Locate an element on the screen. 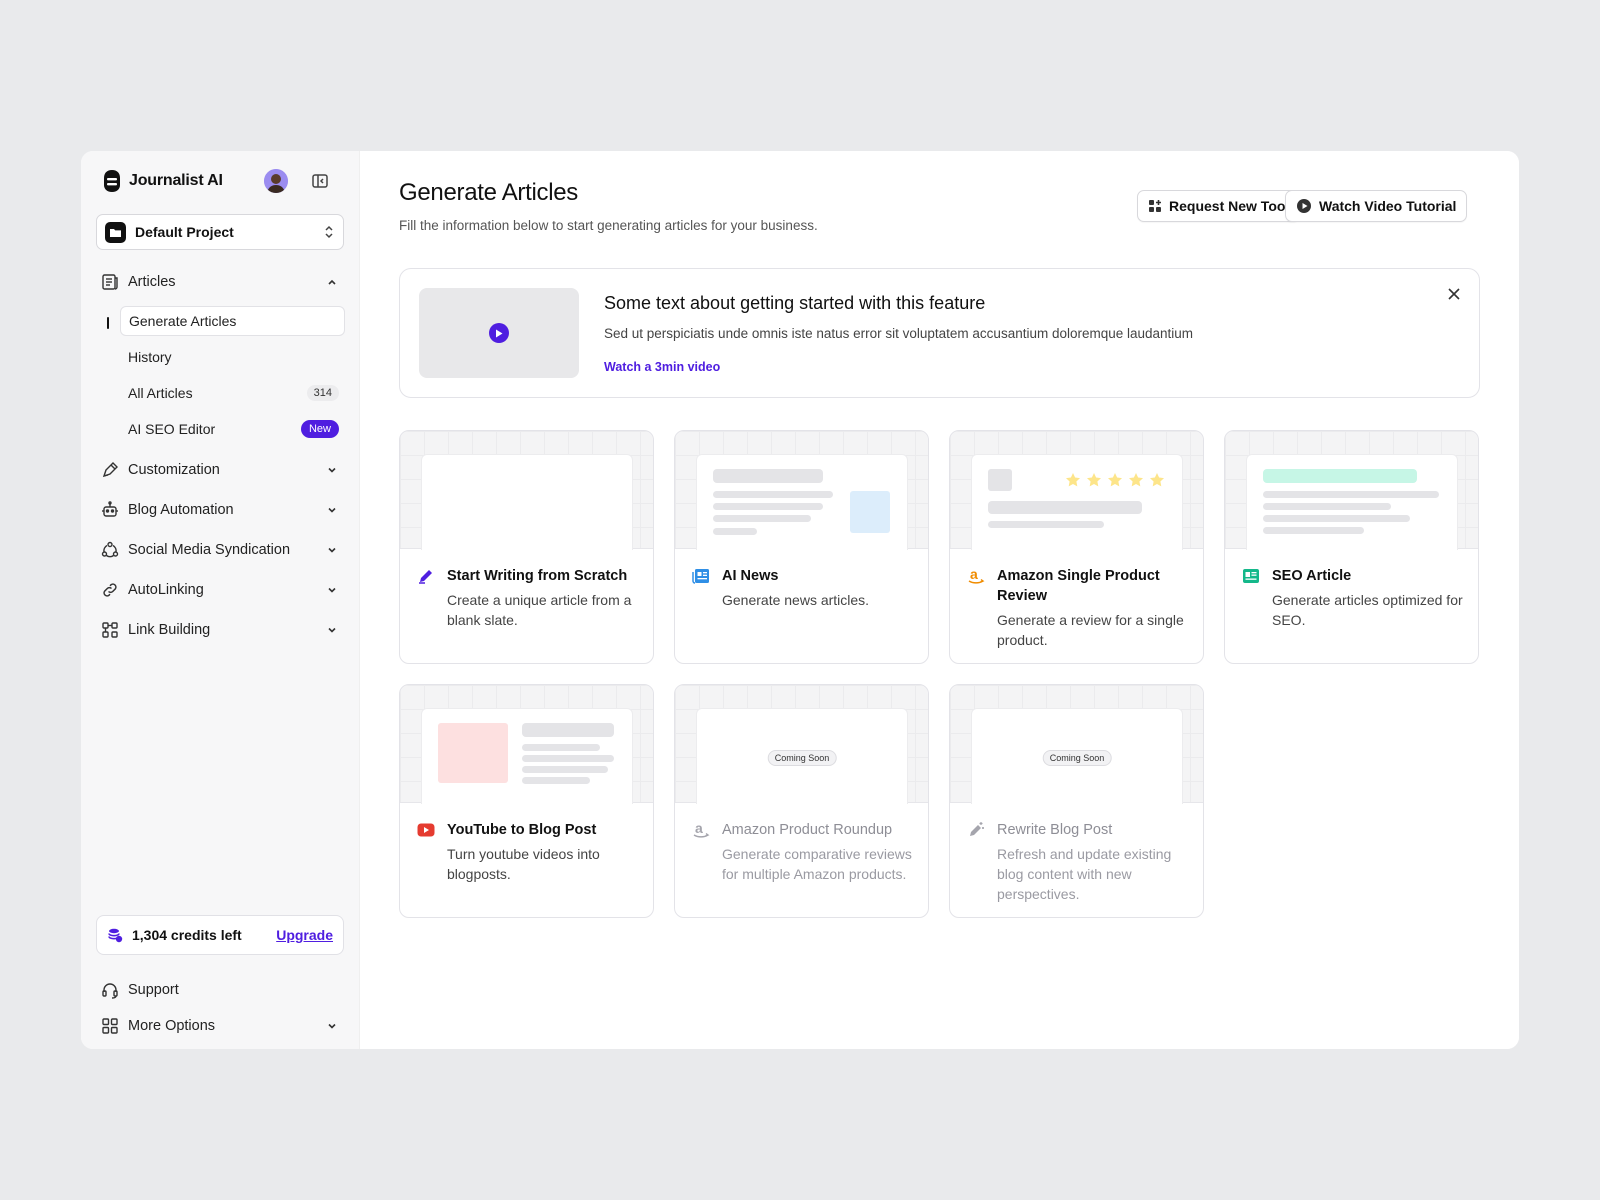 Image resolution: width=1600 pixels, height=1200 pixels. play-icon is located at coordinates (499, 333).